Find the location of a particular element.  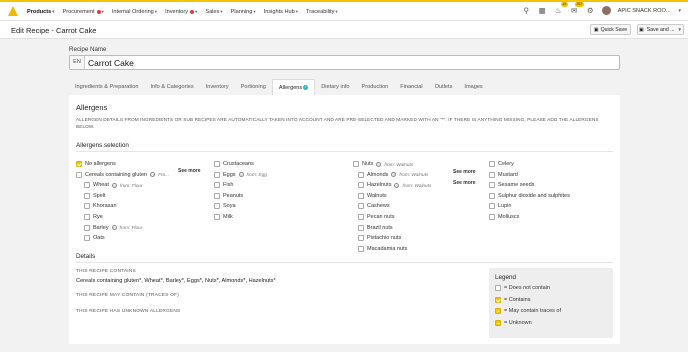

quick-save-button: ▣ Quick Save is located at coordinates (610, 29).